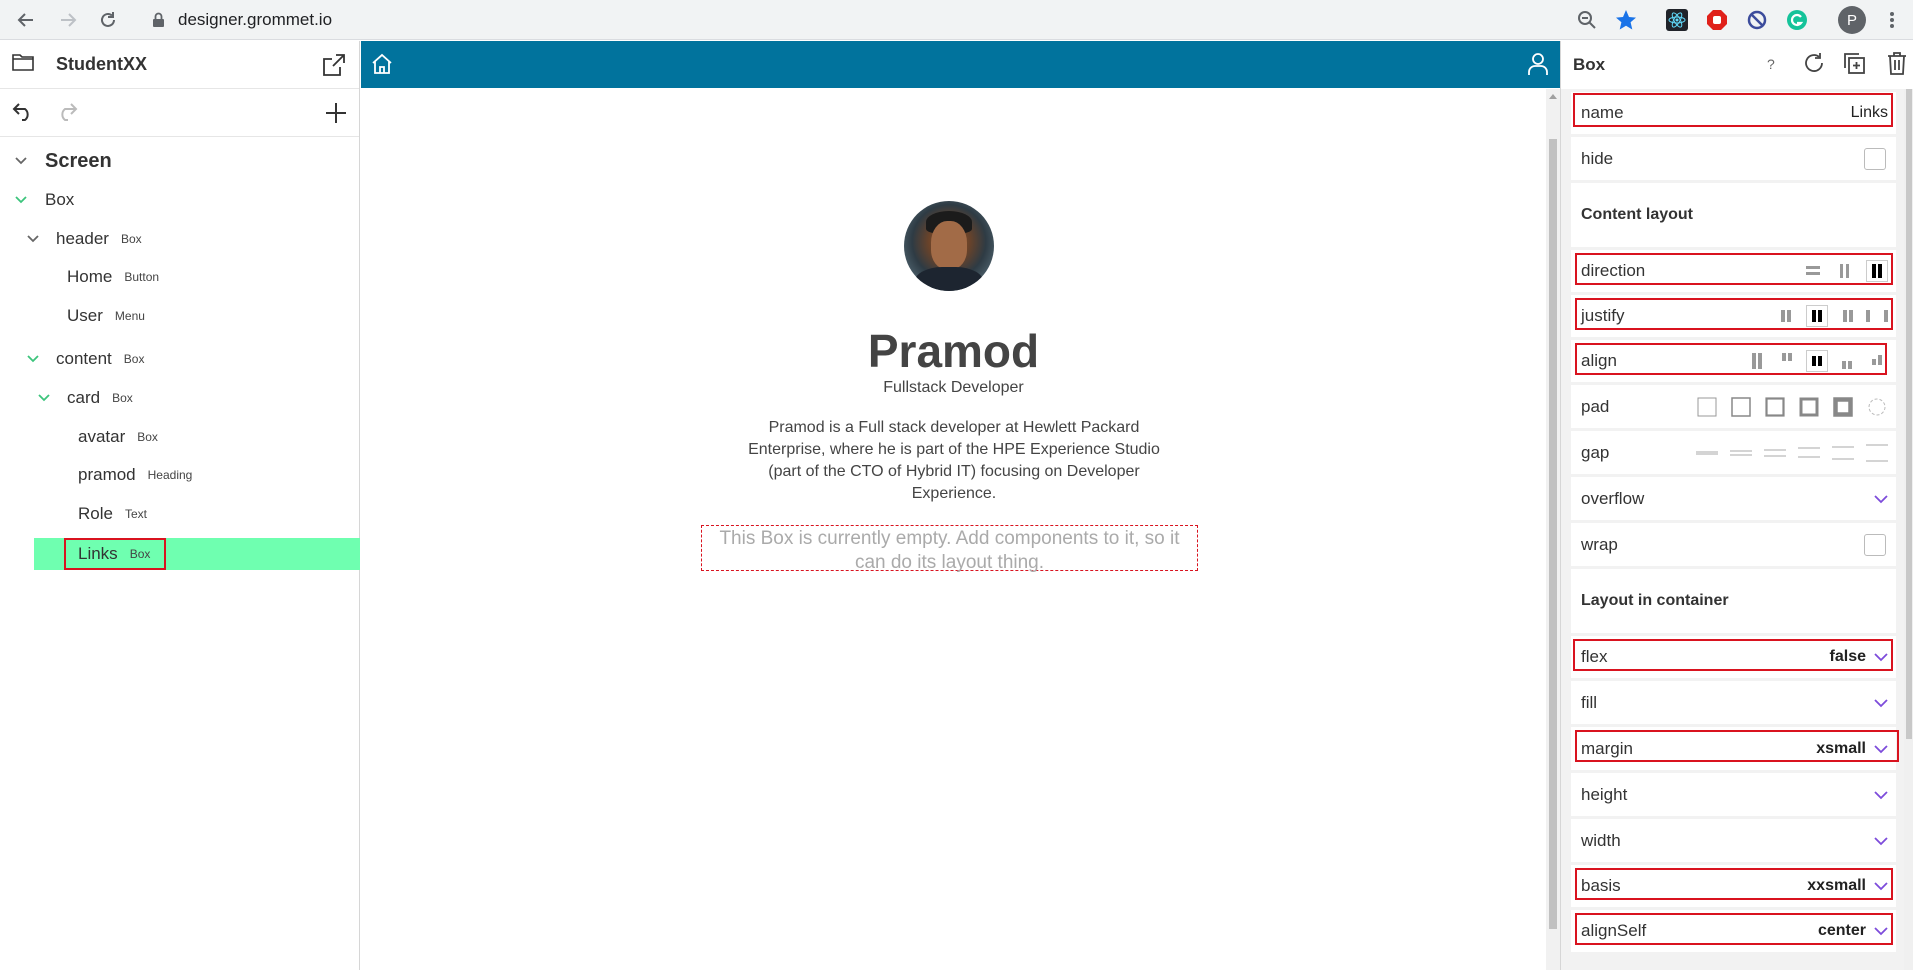 This screenshot has width=1913, height=970. Describe the element at coordinates (1847, 316) in the screenshot. I see `justify-end-icon` at that location.